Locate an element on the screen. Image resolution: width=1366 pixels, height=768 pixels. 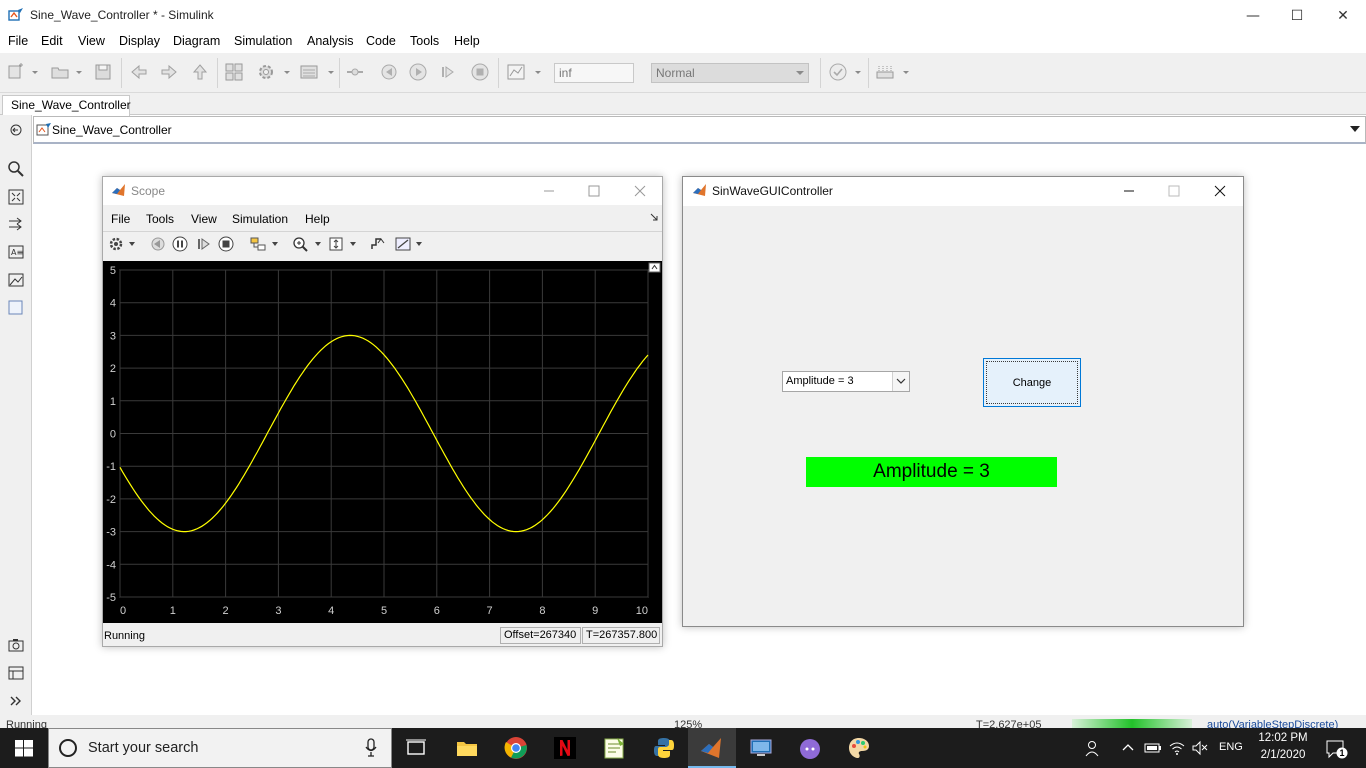
save-icon is located at coordinates (103, 72).